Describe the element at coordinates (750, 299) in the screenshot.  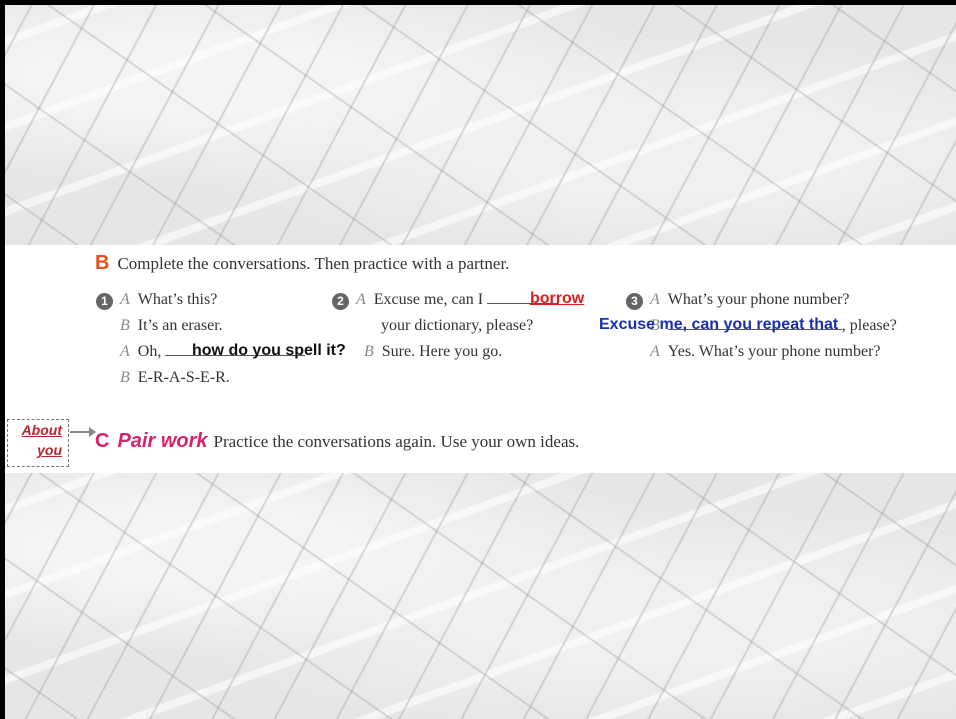
I see `conv3-line1: A What’s your phone number?` at that location.